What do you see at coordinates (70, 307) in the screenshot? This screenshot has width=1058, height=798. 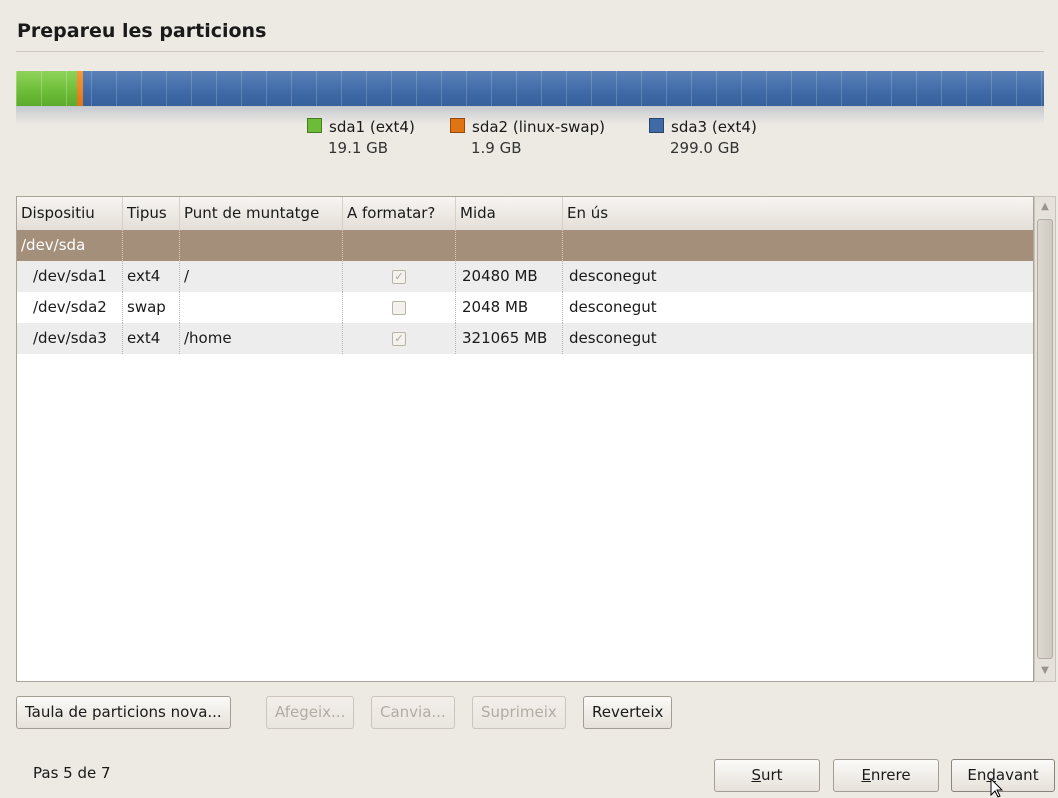 I see `cell-device: /dev/sda2` at bounding box center [70, 307].